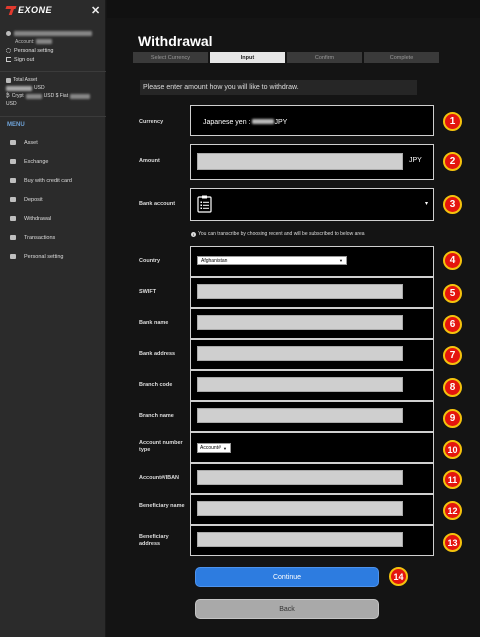 This screenshot has width=480, height=637. I want to click on amount-unit: JPY, so click(415, 160).